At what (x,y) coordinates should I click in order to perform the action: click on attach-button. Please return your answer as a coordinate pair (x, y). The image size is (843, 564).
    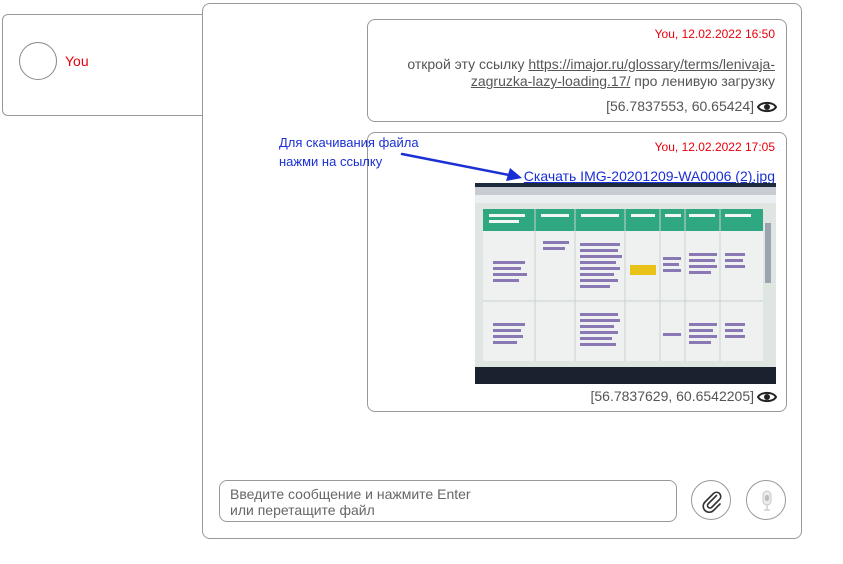
    Looking at the image, I should click on (711, 500).